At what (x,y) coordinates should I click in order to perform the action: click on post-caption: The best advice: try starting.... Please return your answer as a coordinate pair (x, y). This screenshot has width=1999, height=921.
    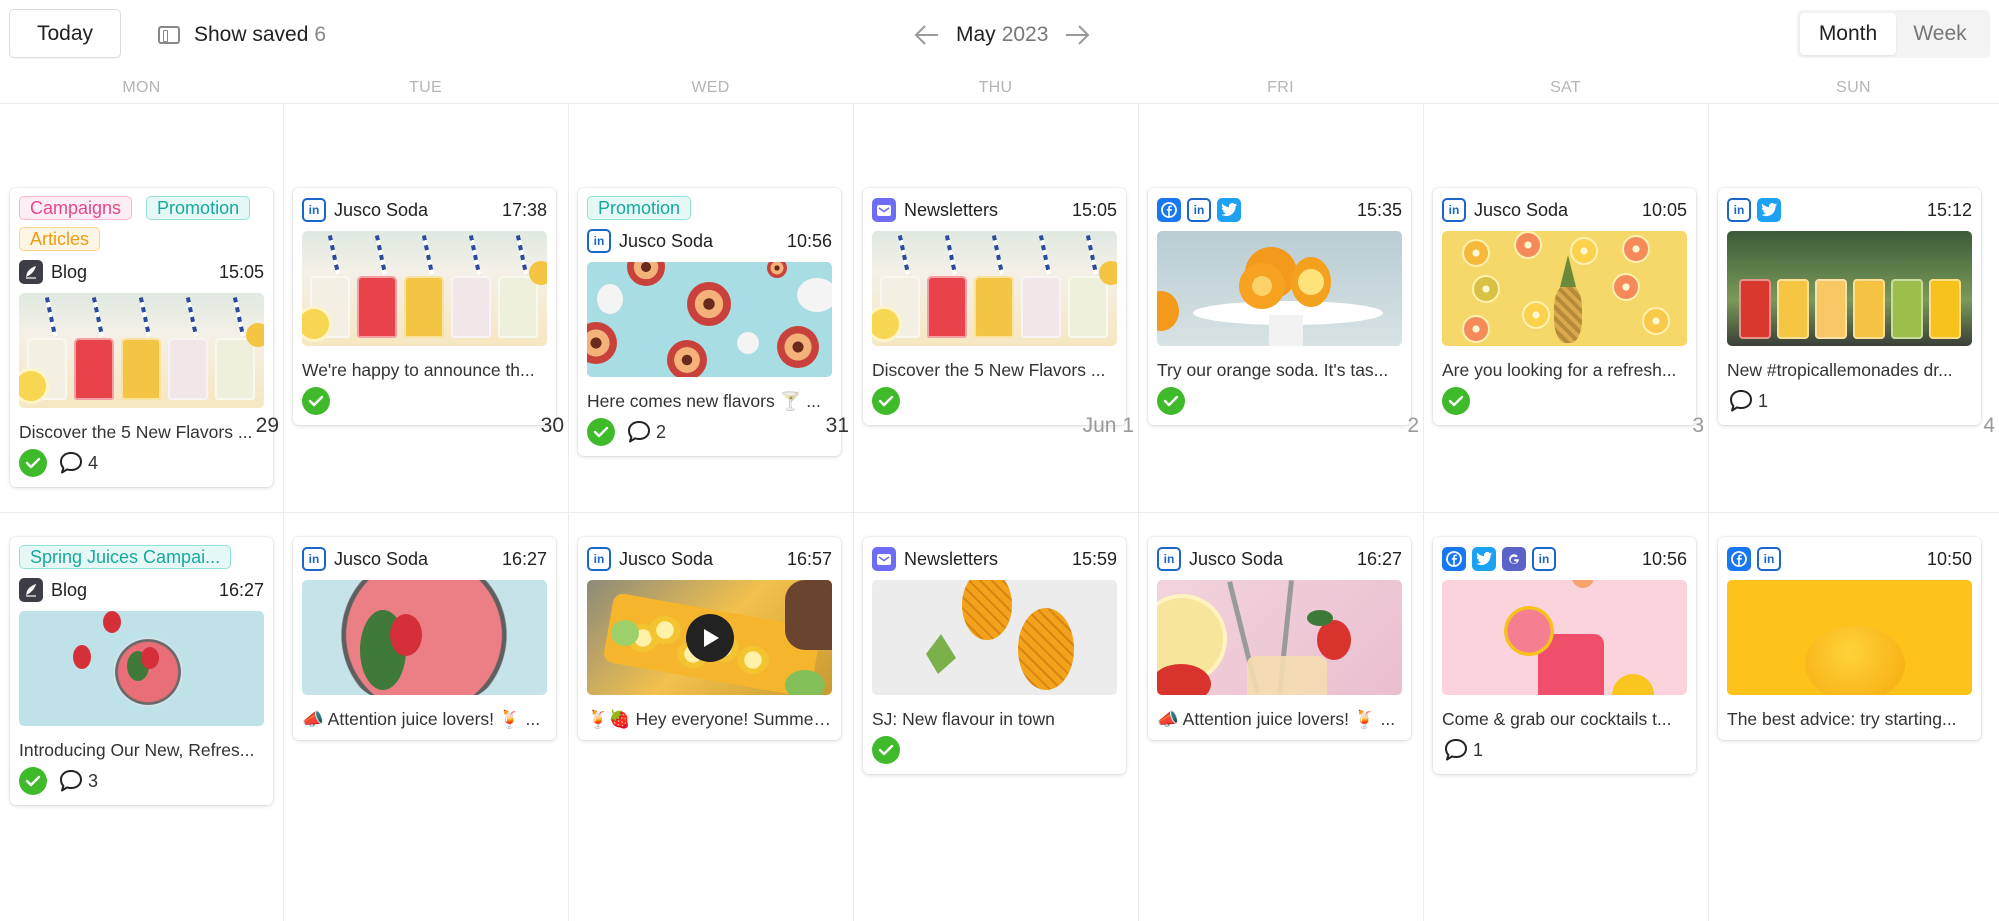
    Looking at the image, I should click on (1842, 719).